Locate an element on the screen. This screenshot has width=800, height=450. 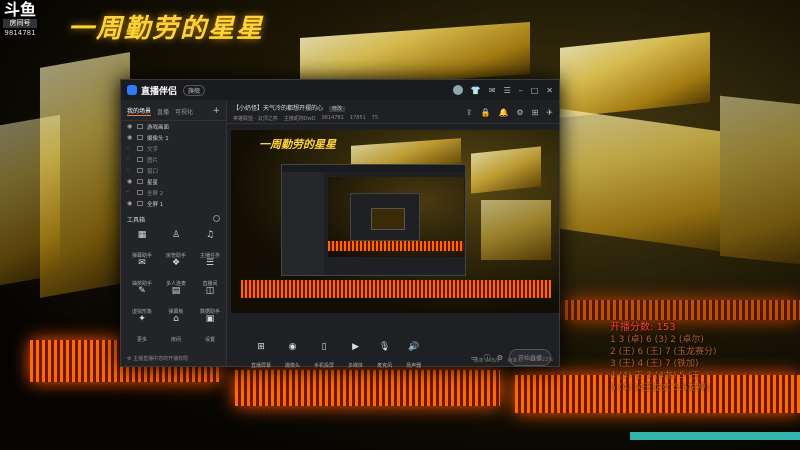
preview-title: 一周勤劳的星星 is located at coordinates (297, 144).